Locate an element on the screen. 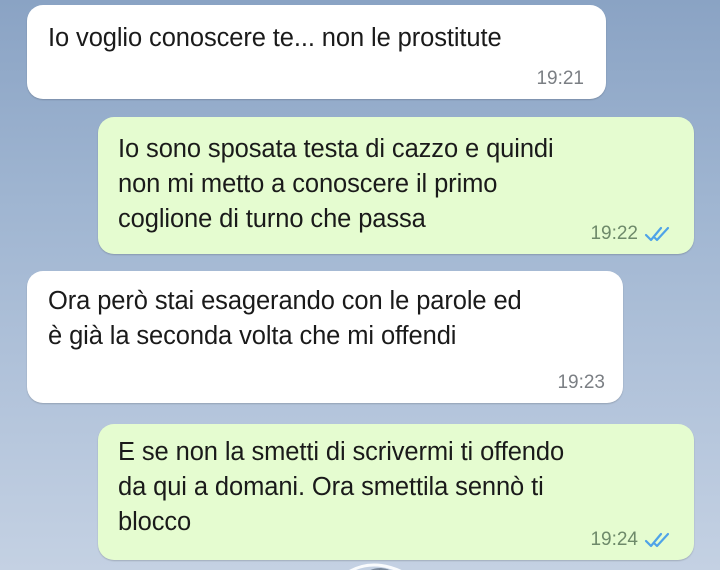  message-time: 19:24 is located at coordinates (614, 539).